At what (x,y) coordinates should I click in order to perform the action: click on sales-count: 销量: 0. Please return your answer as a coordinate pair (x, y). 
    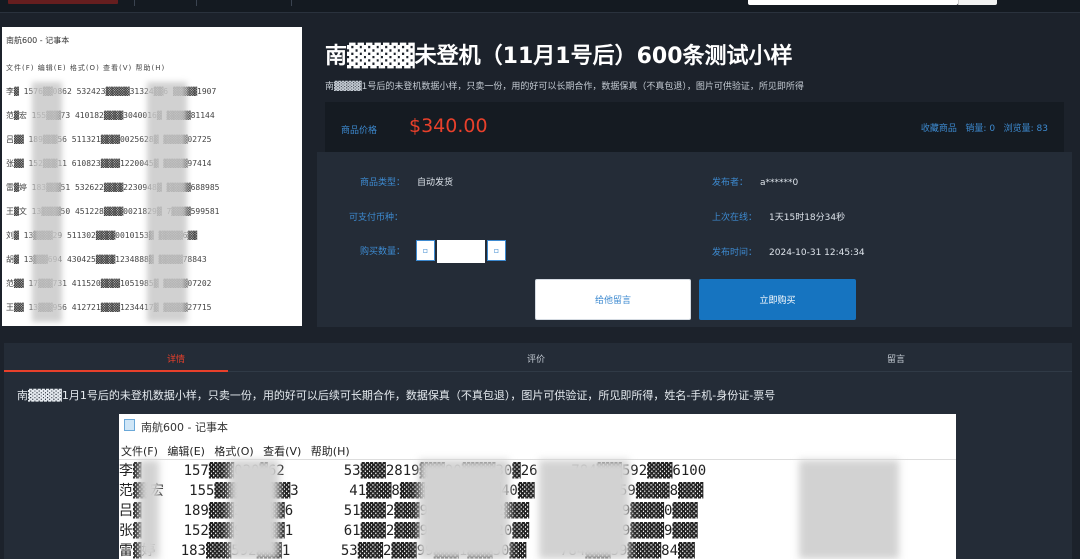
    Looking at the image, I should click on (980, 129).